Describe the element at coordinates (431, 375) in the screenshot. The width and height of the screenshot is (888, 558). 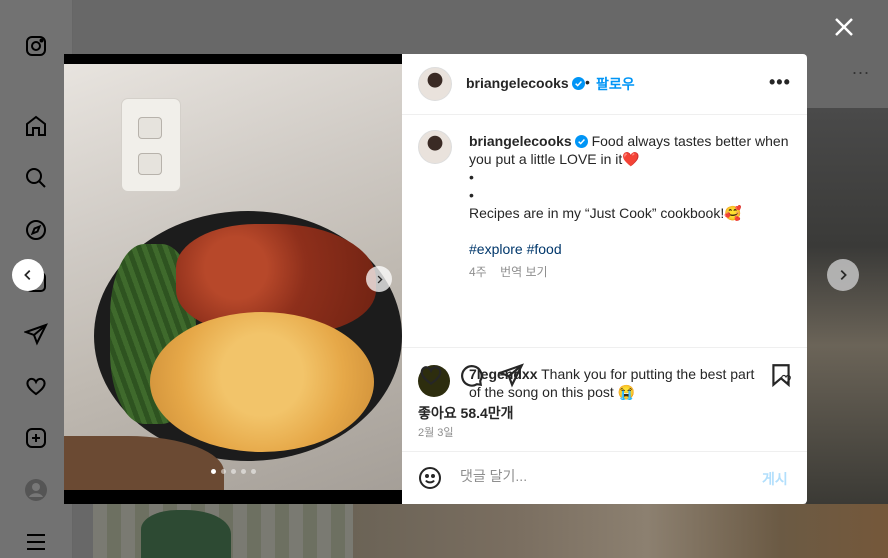
I see `like-icon` at that location.